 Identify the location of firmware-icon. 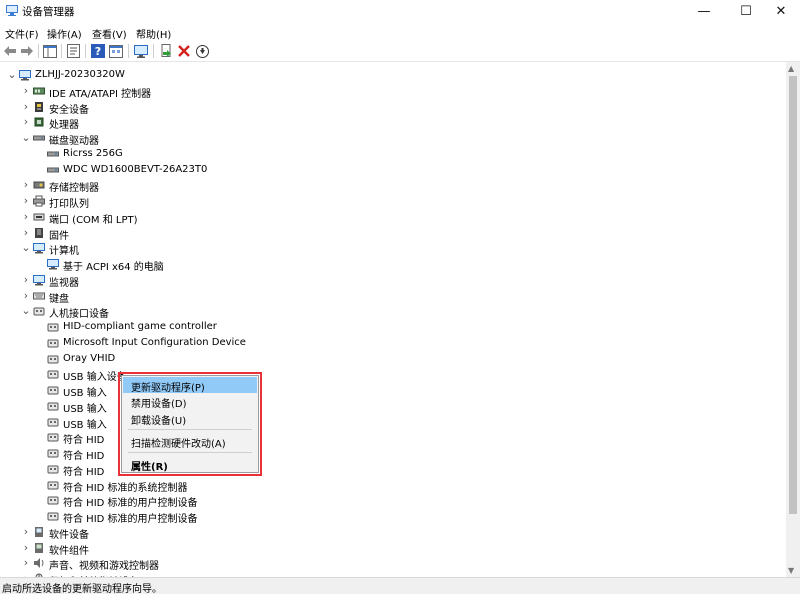
(39, 232).